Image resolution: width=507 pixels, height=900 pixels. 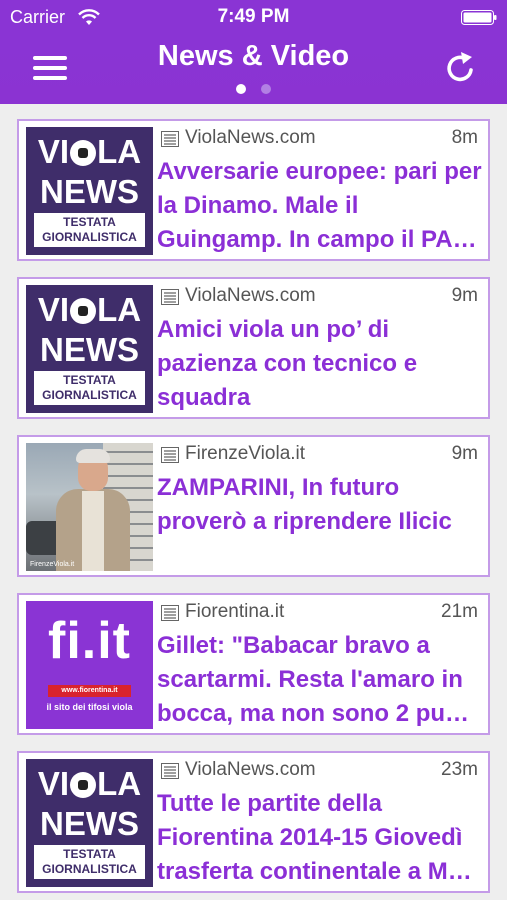 I want to click on refresh-icon, so click(x=461, y=68).